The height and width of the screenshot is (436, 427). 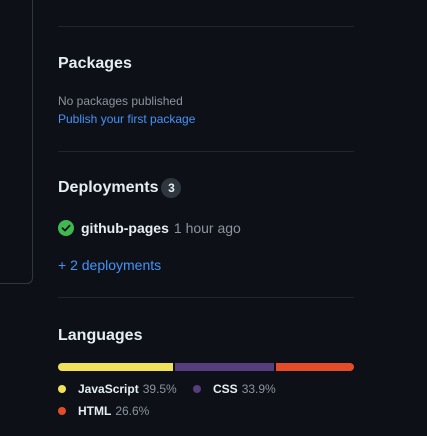 What do you see at coordinates (132, 411) in the screenshot?
I see `language-percent: 26.6%` at bounding box center [132, 411].